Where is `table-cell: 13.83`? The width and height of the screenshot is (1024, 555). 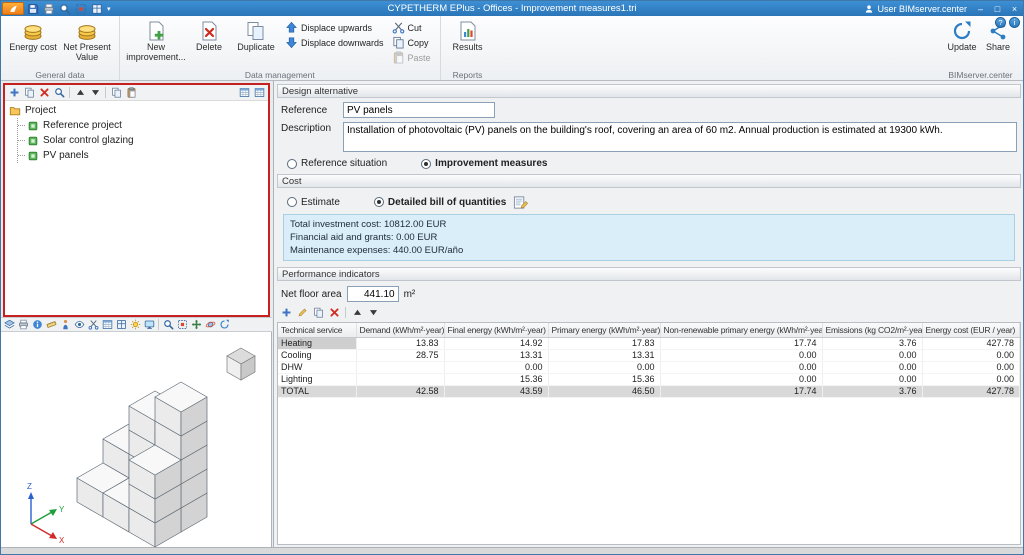 table-cell: 13.83 is located at coordinates (400, 343).